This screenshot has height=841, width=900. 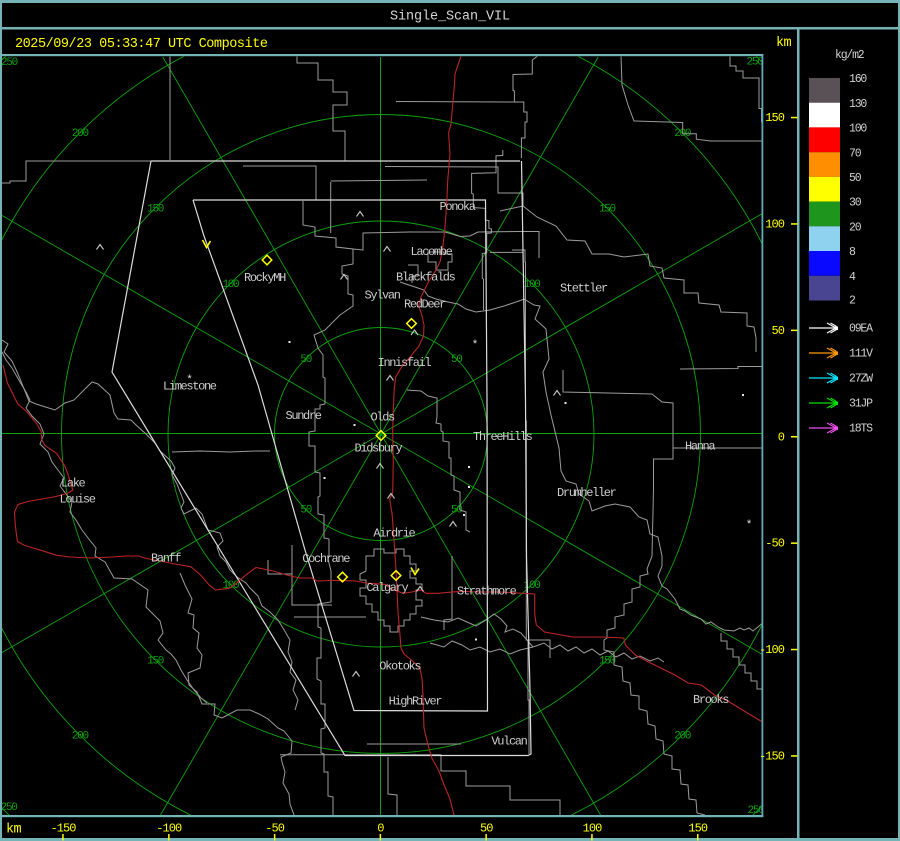 I want to click on svg-text: 70, so click(x=855, y=153).